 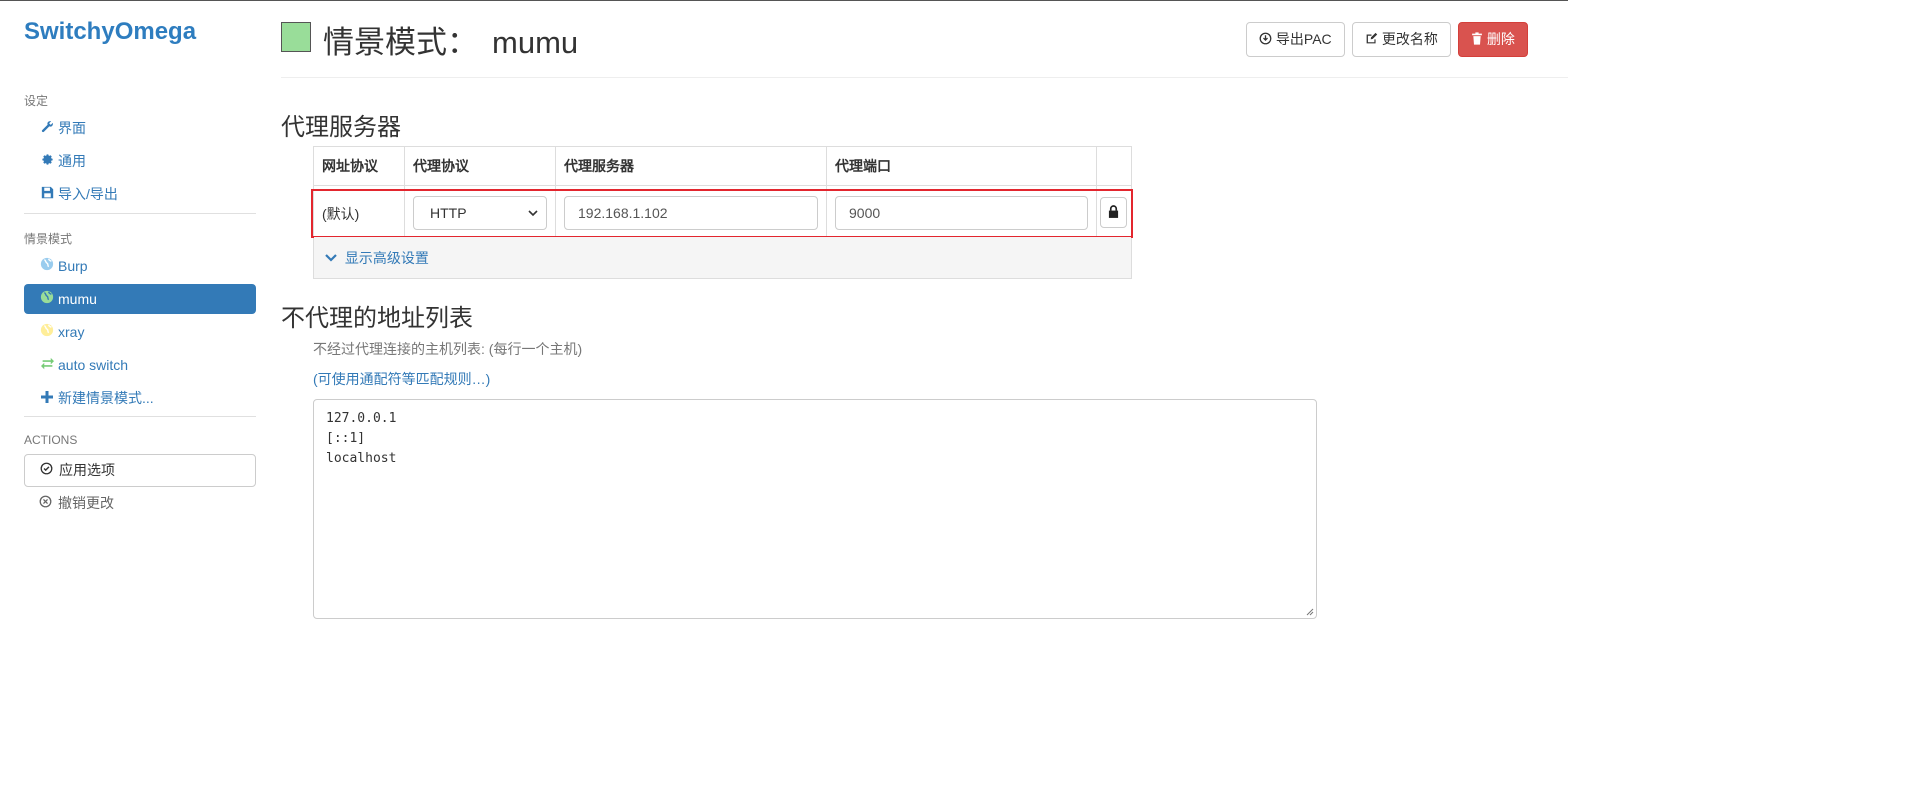 What do you see at coordinates (359, 166) in the screenshot?
I see `column-header-scheme: 网址协议` at bounding box center [359, 166].